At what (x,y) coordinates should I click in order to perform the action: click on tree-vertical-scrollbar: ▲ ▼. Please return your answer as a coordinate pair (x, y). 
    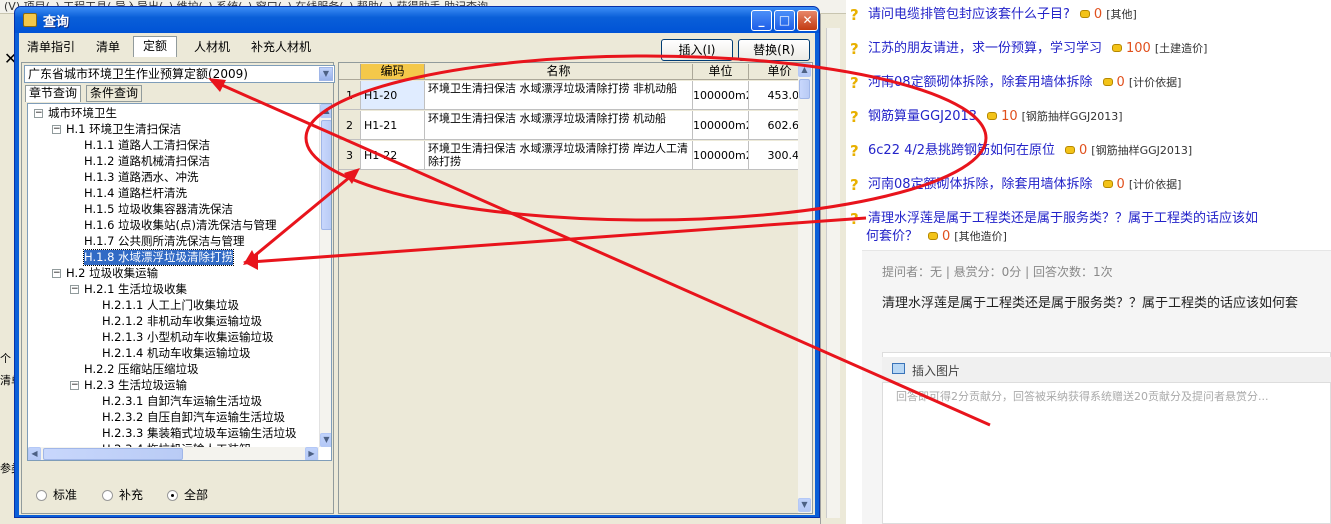
    Looking at the image, I should click on (325, 275).